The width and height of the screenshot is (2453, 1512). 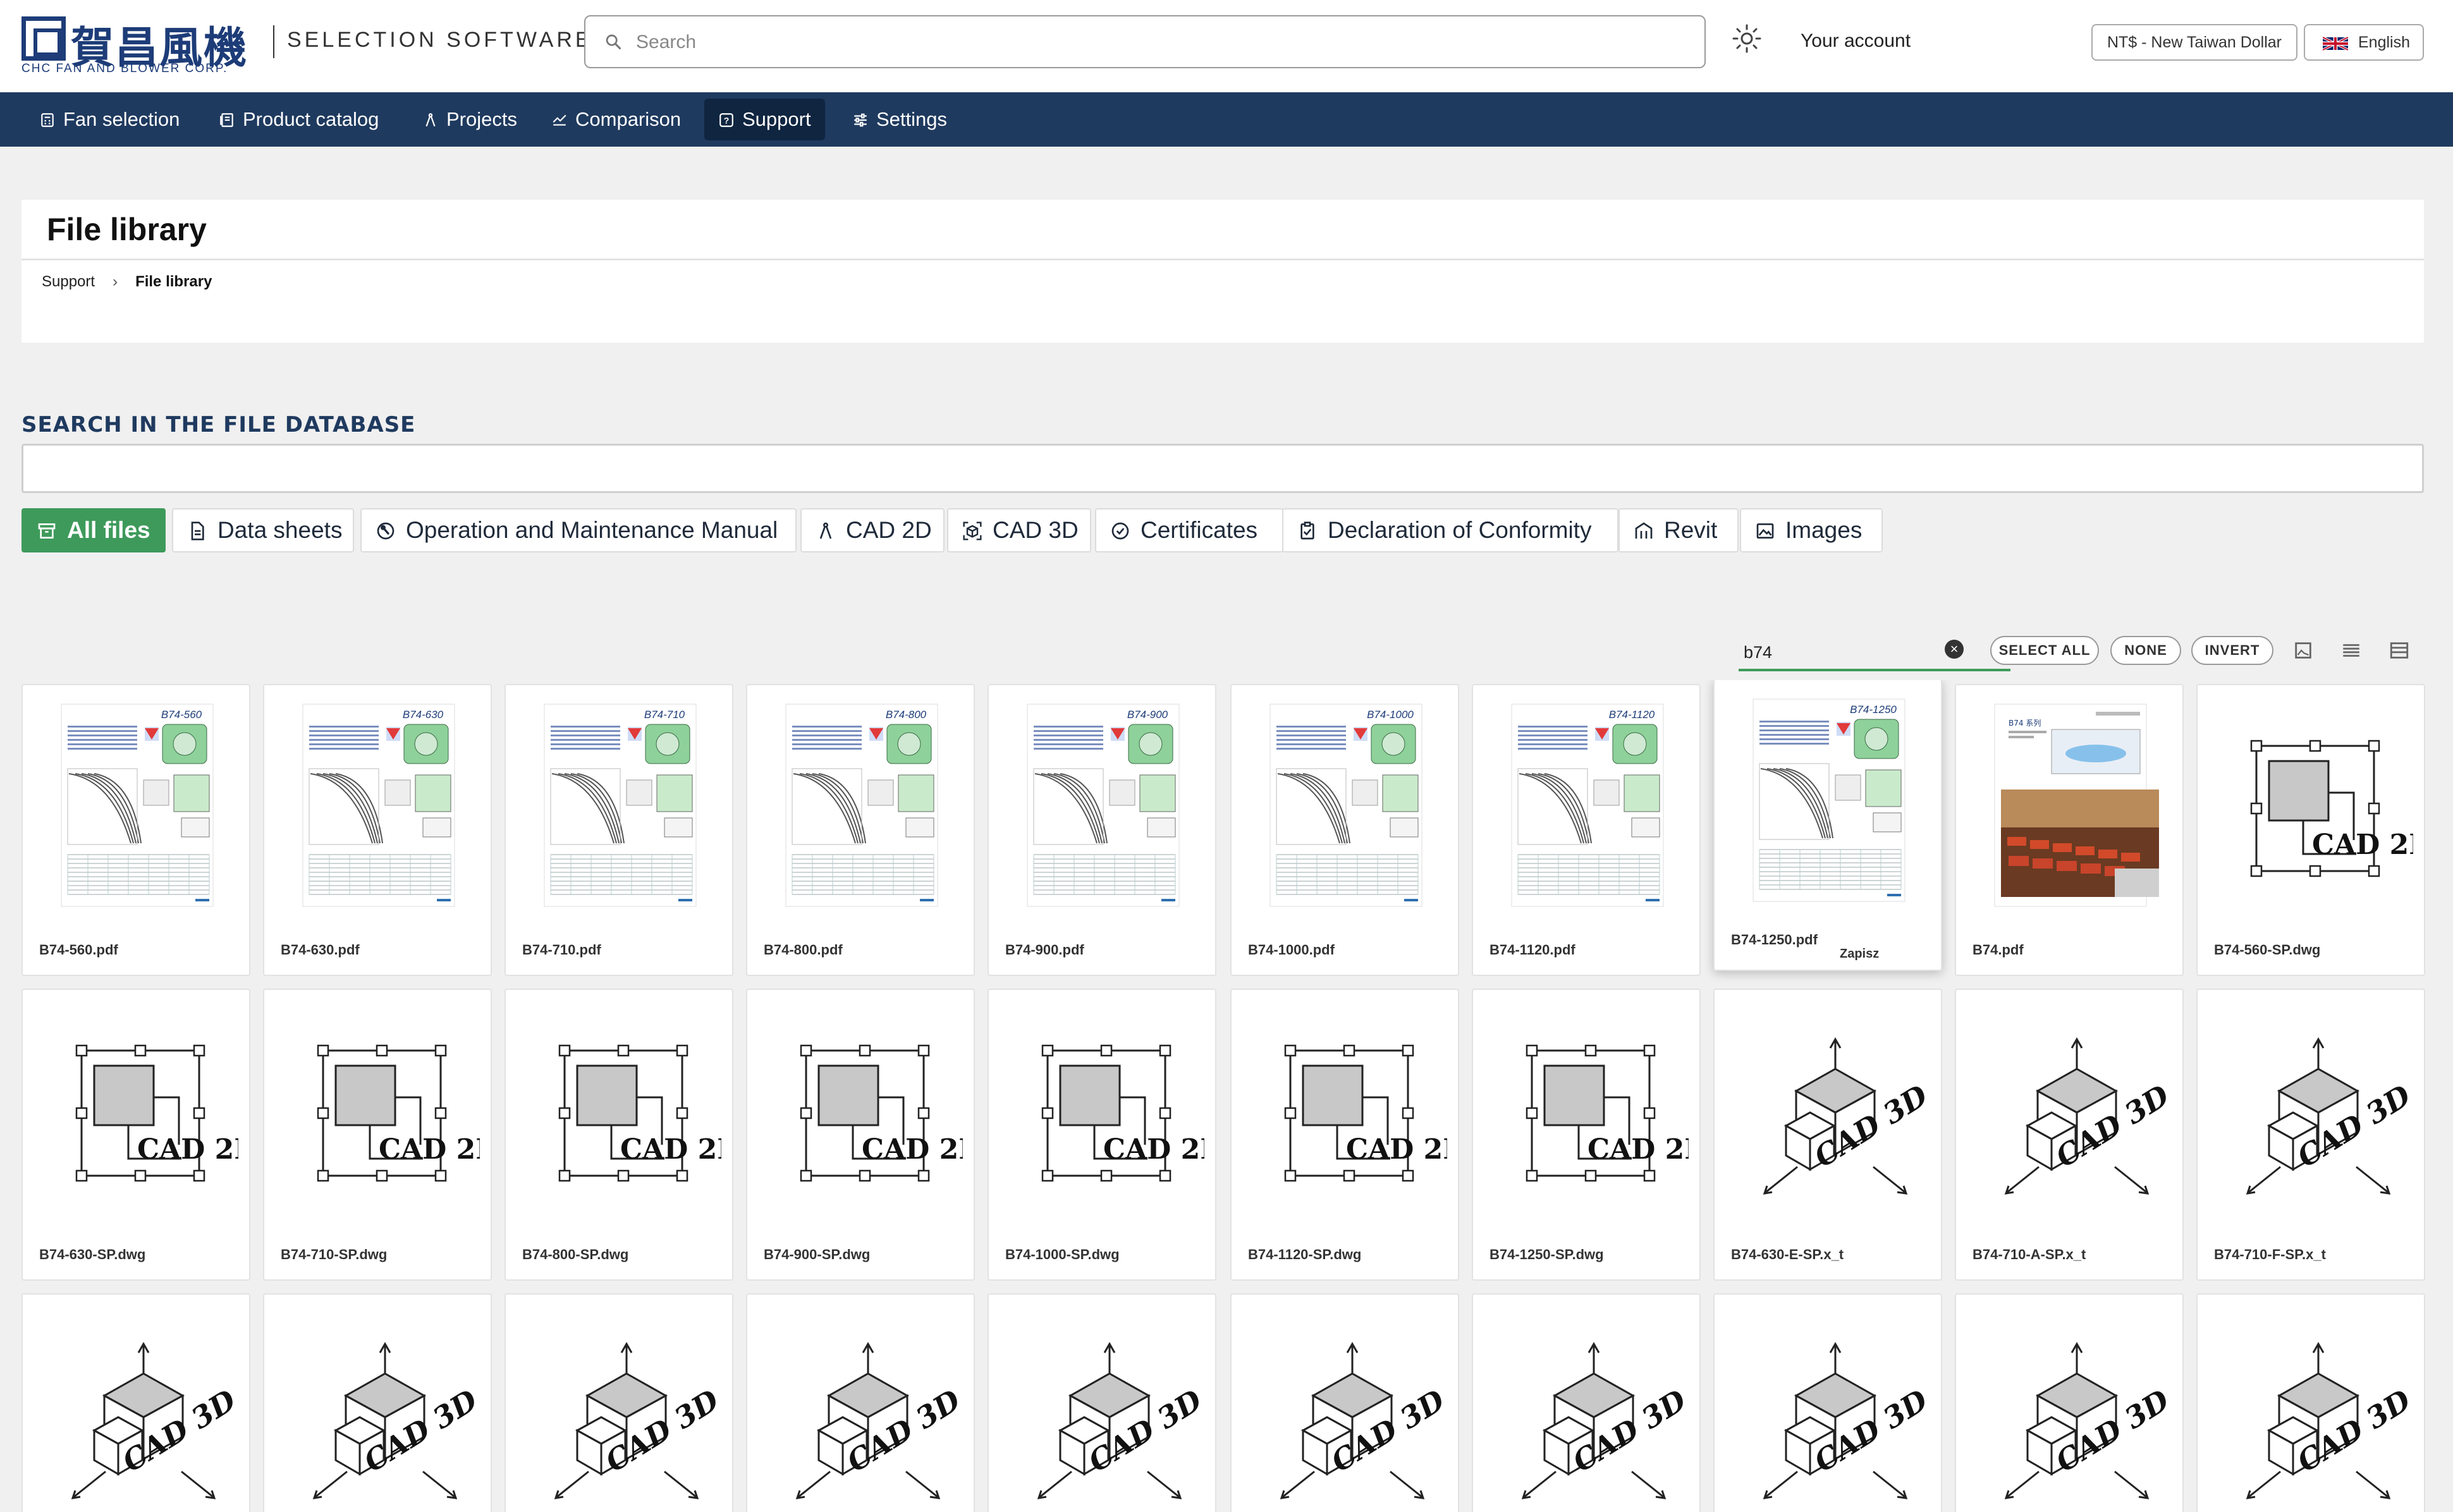 What do you see at coordinates (280, 530) in the screenshot?
I see `tab-data-sheets-label: Data sheets` at bounding box center [280, 530].